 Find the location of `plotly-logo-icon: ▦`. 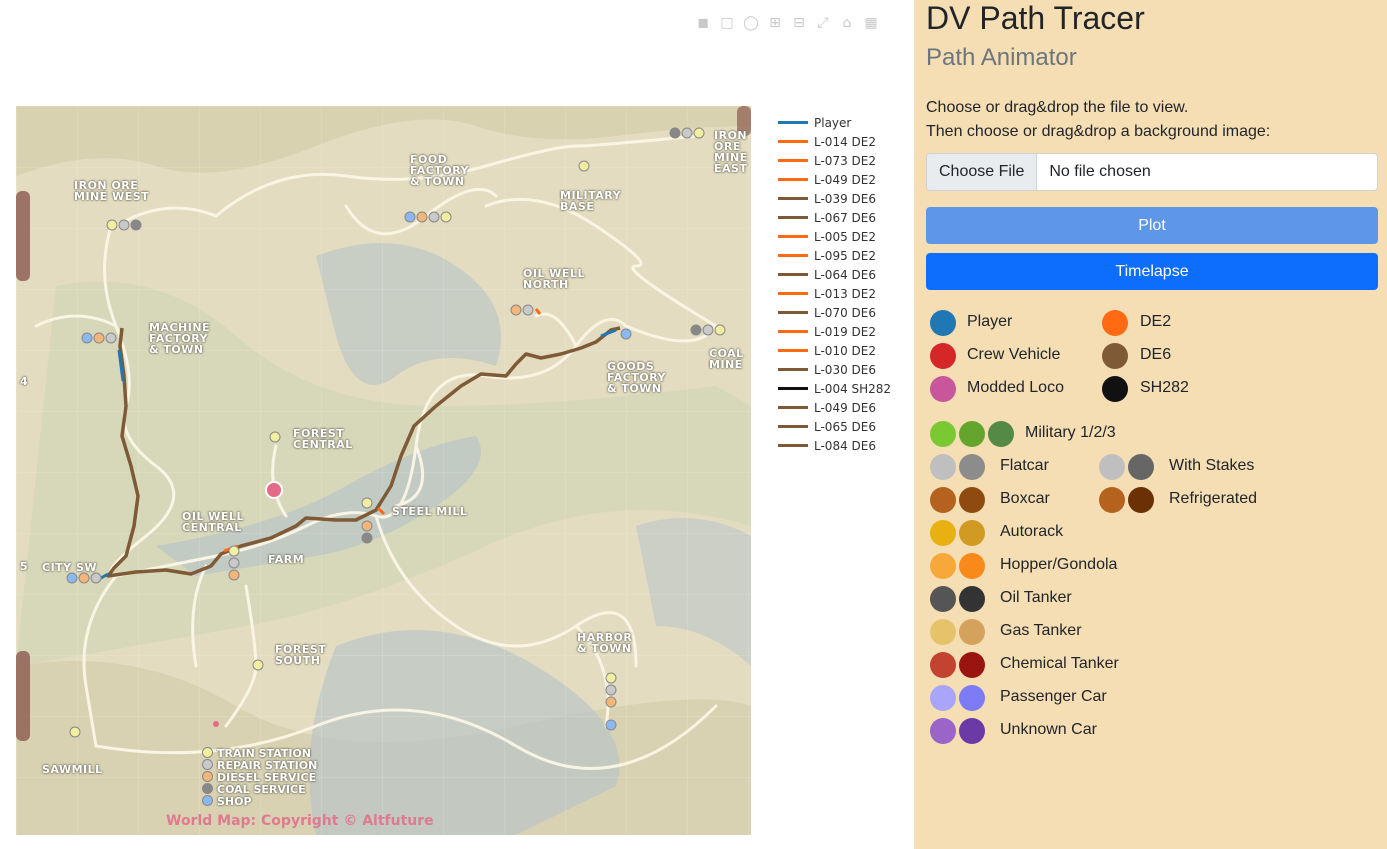

plotly-logo-icon: ▦ is located at coordinates (871, 23).